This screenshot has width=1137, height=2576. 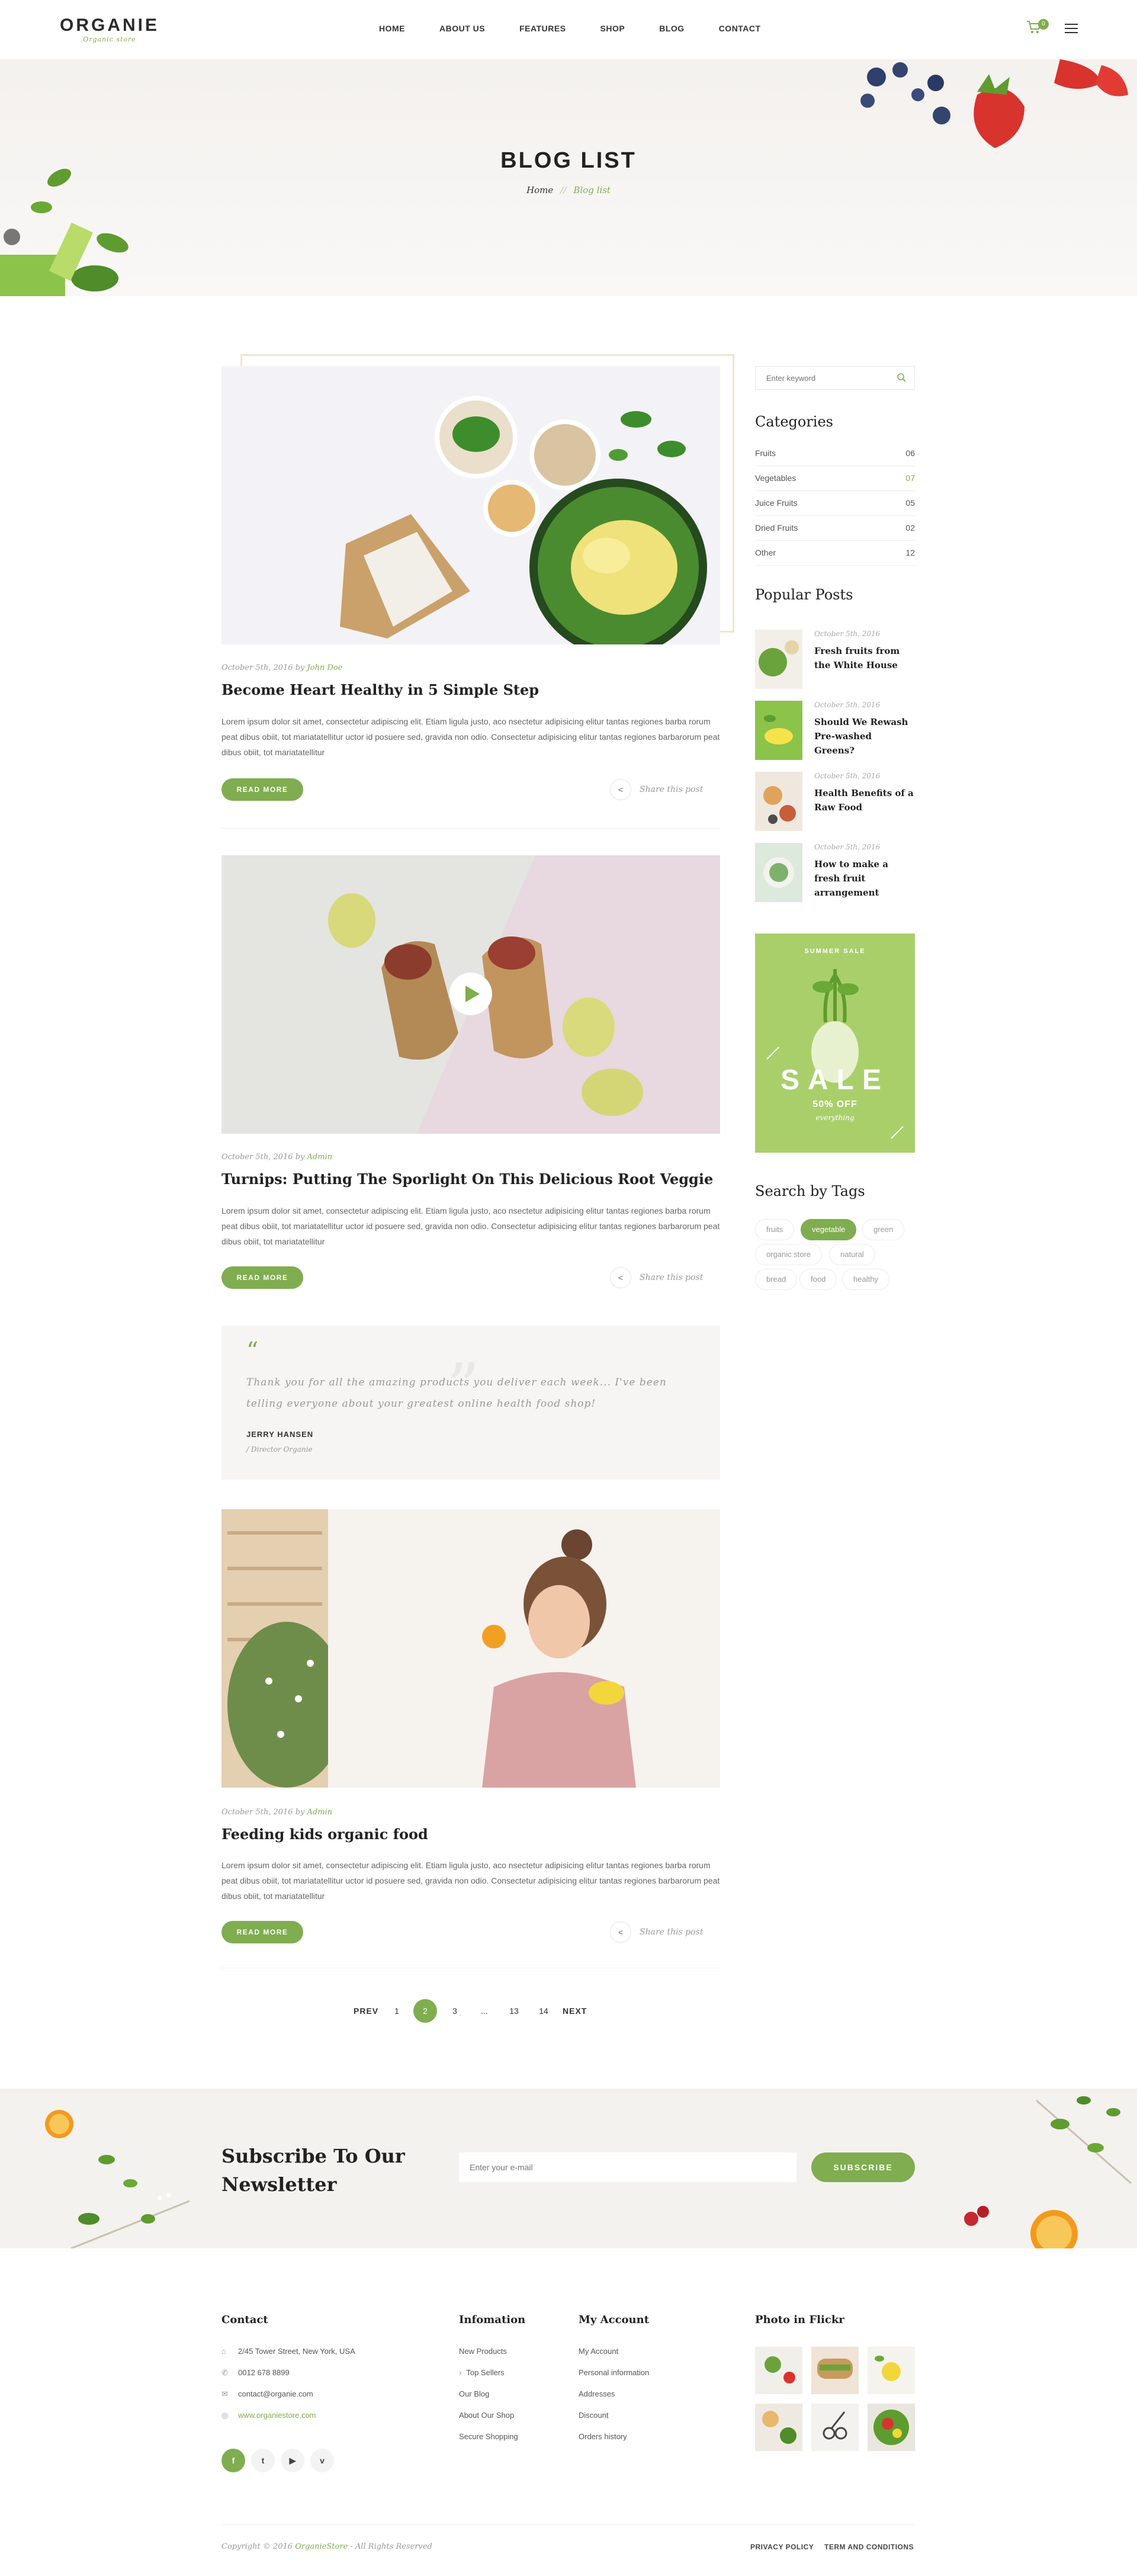 I want to click on cart-count-badge: 0, so click(x=1043, y=25).